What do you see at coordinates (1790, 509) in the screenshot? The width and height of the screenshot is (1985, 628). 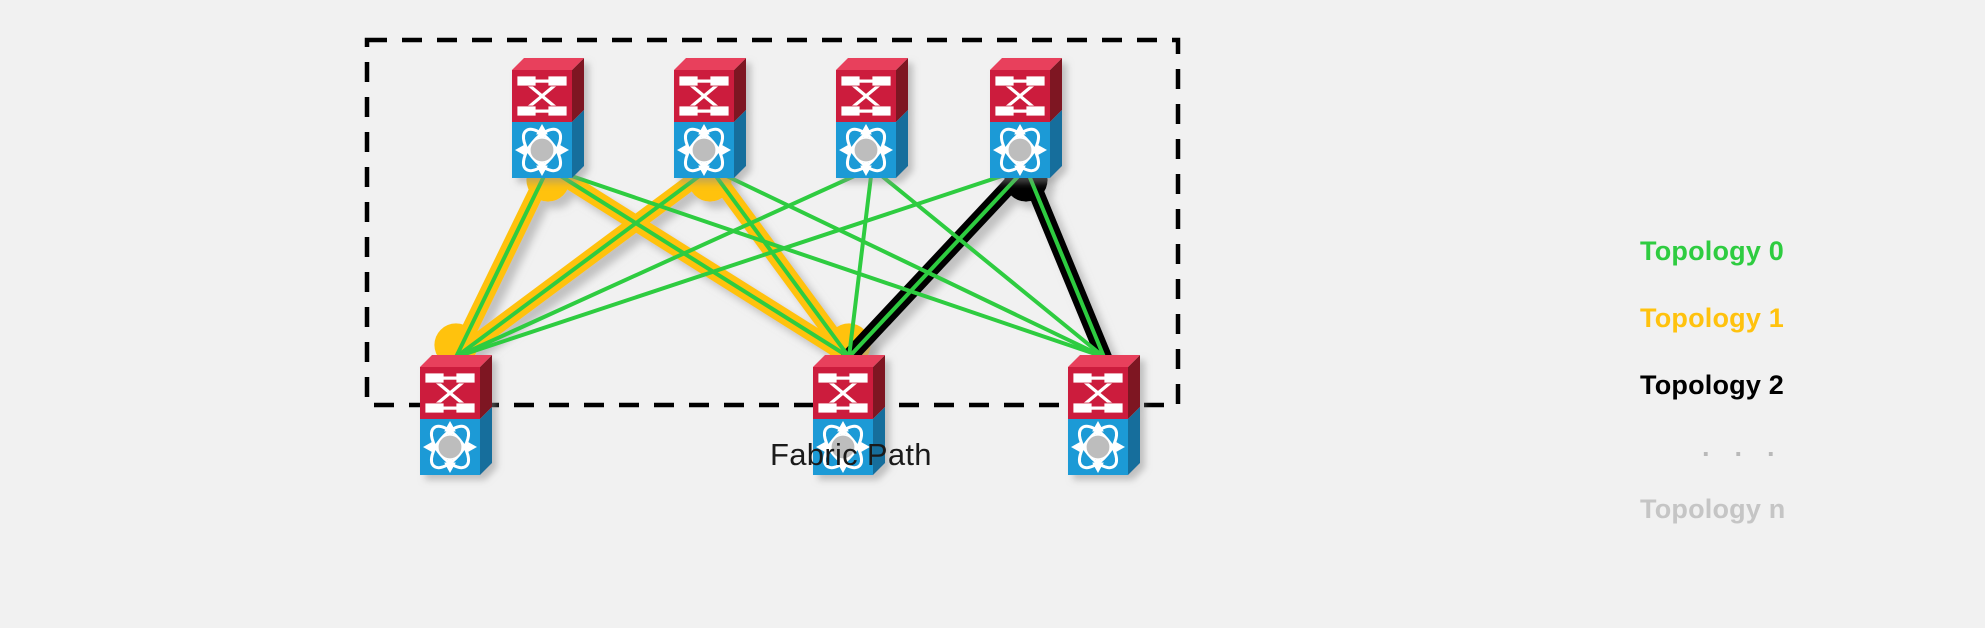 I see `legend-item-topology-n: Topology n` at bounding box center [1790, 509].